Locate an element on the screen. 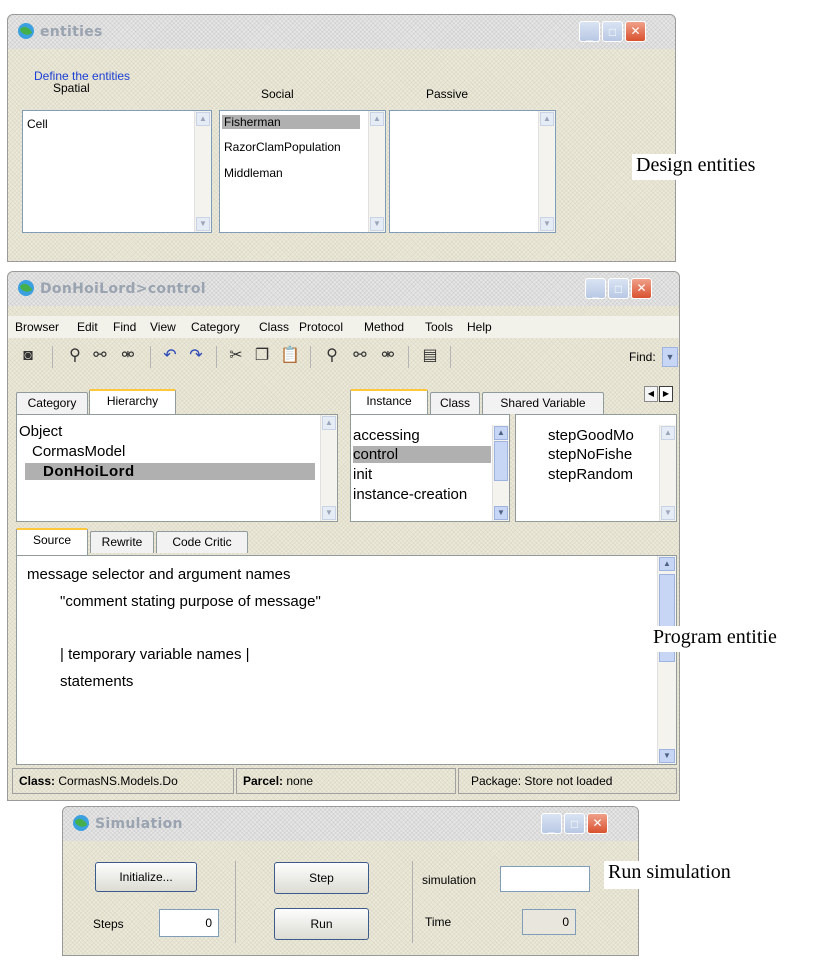  hierarchy-list: Object CormasModel DonHoiLord ▲ ▼ is located at coordinates (177, 468).